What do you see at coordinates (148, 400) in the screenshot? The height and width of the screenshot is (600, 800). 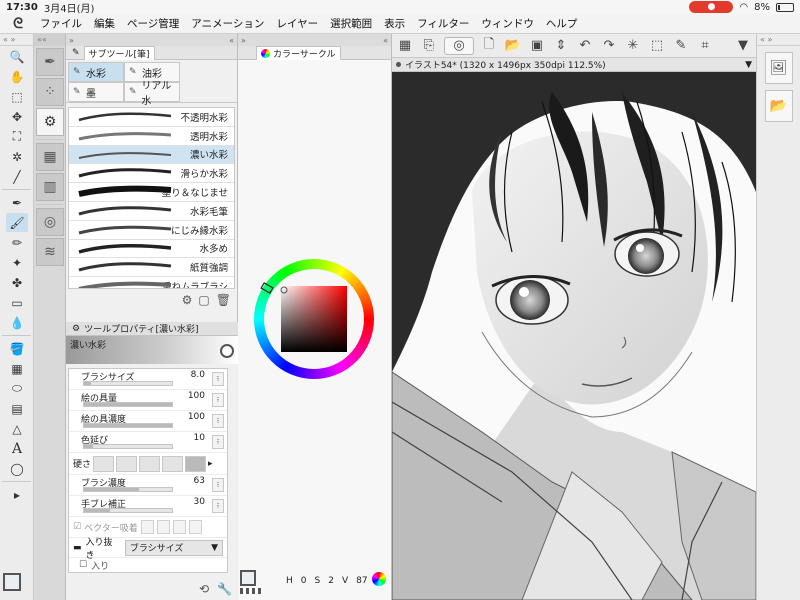 I see `prop-paint-amount: 絵の具量 100 ⁝` at bounding box center [148, 400].